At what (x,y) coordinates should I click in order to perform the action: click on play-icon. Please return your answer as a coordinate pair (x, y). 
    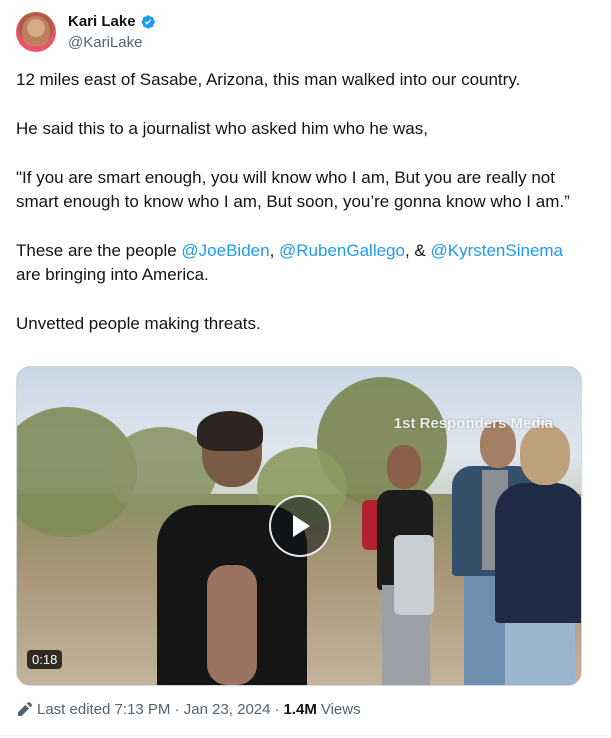
    Looking at the image, I should click on (301, 526).